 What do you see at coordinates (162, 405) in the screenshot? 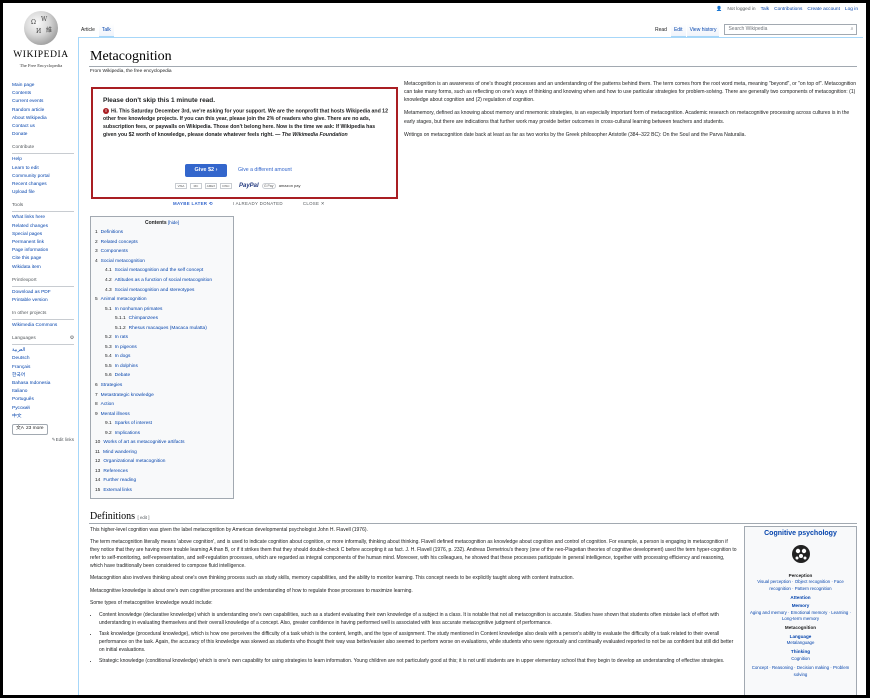
I see `toc-item: 8 Action` at bounding box center [162, 405].